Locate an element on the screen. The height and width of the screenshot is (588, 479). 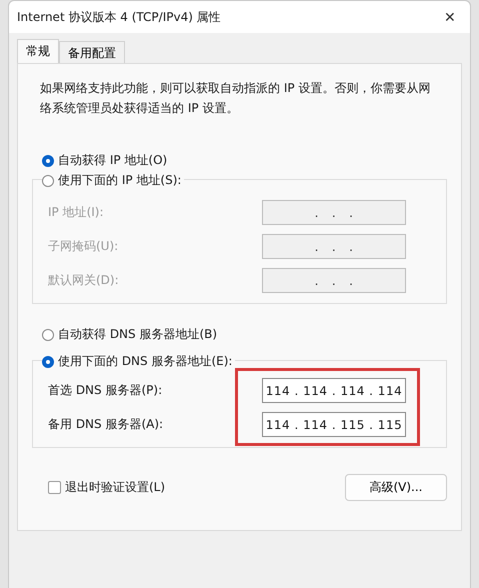
tab: 备用配置 is located at coordinates (92, 52).